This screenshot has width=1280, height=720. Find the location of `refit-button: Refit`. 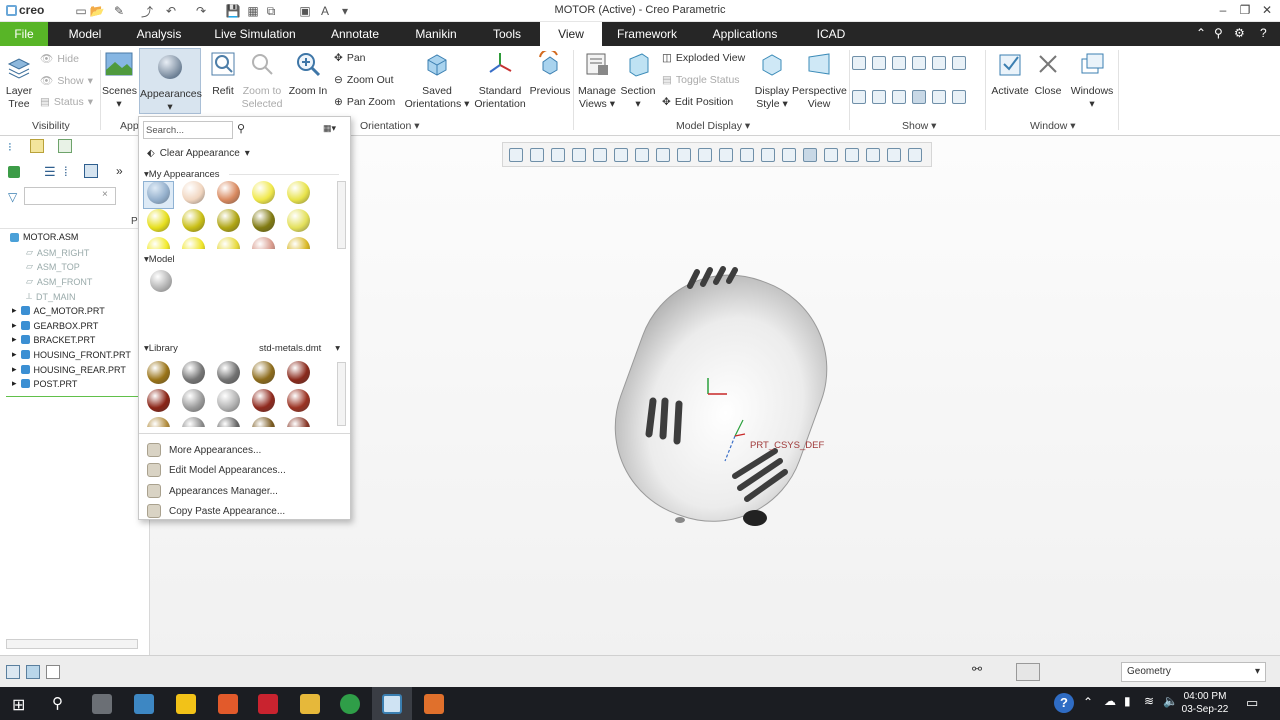

refit-button: Refit is located at coordinates (223, 74).